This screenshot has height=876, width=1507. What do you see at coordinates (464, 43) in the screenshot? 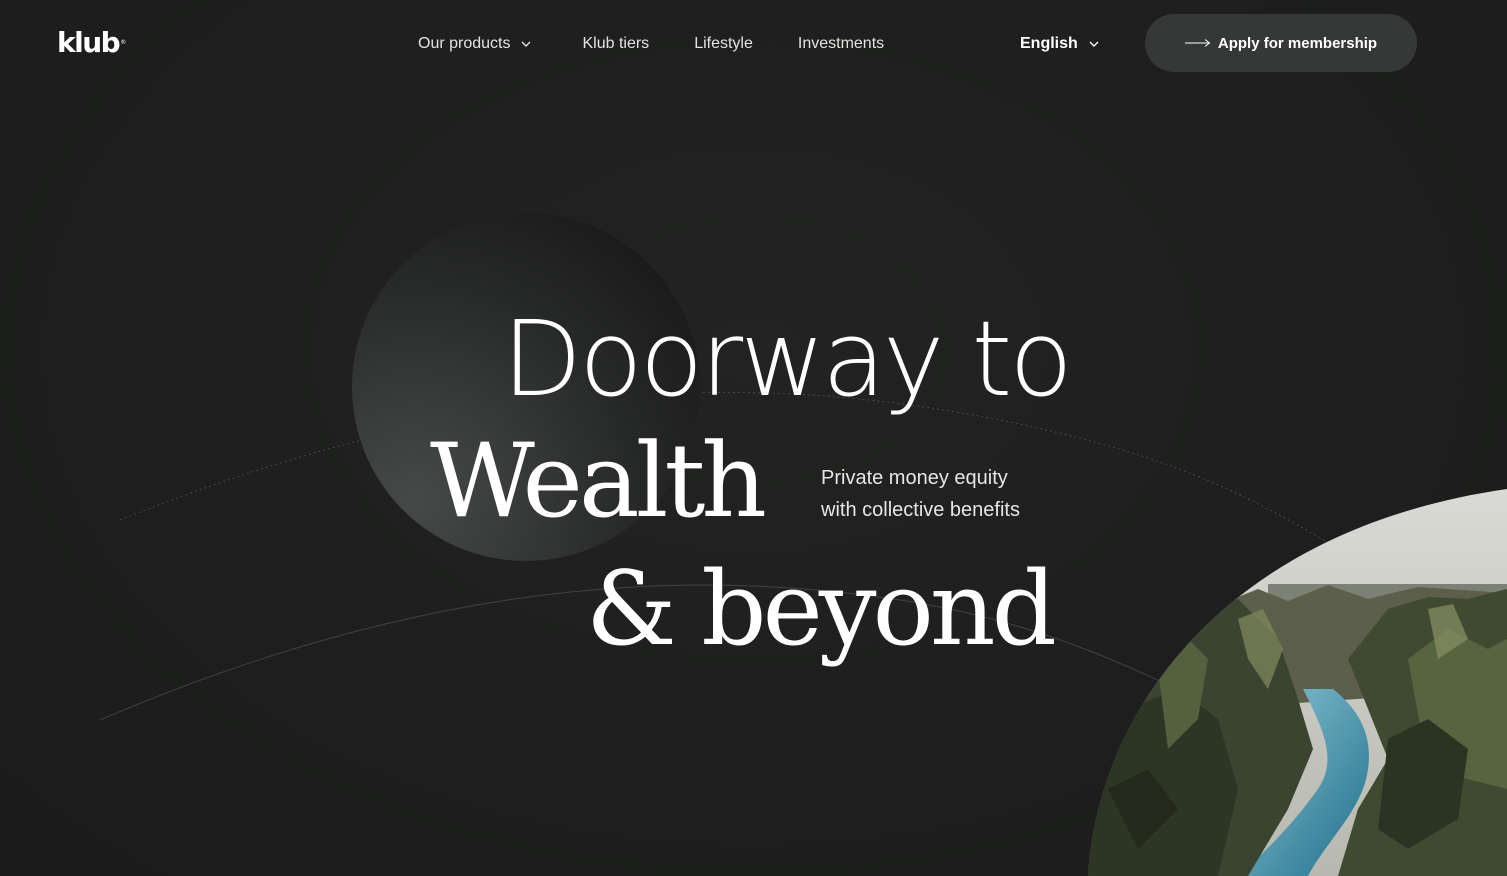
I see `nav-item-label: Our products` at bounding box center [464, 43].